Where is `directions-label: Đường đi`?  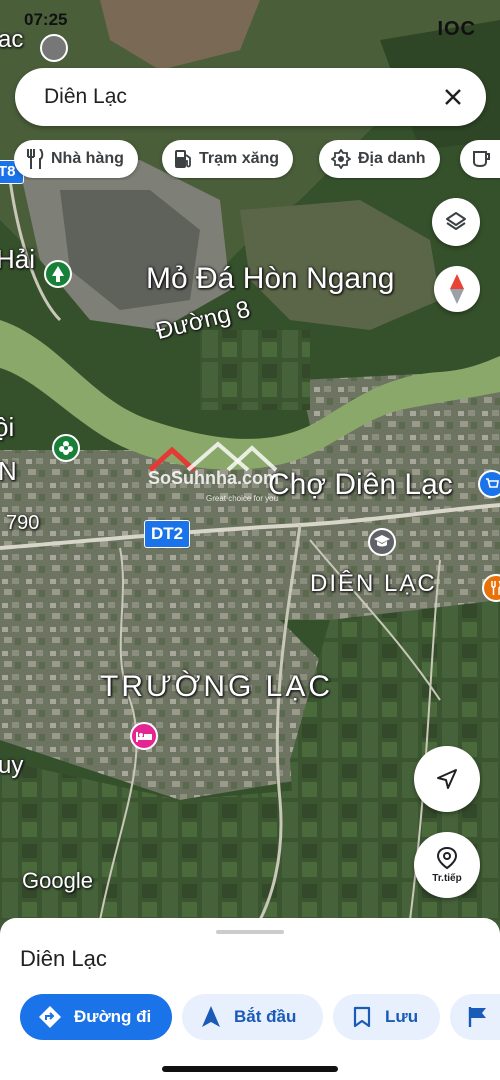 directions-label: Đường đi is located at coordinates (113, 1016).